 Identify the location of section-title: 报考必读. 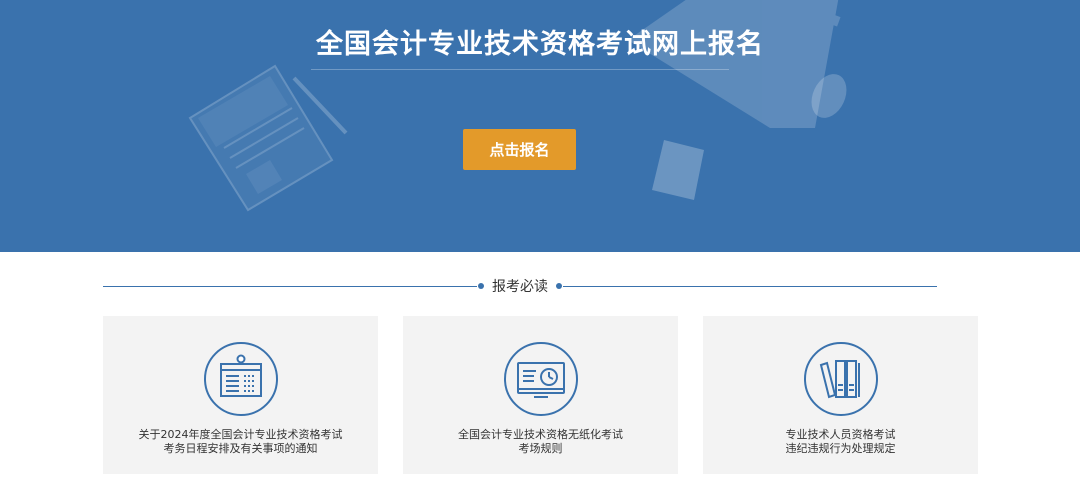
(520, 287).